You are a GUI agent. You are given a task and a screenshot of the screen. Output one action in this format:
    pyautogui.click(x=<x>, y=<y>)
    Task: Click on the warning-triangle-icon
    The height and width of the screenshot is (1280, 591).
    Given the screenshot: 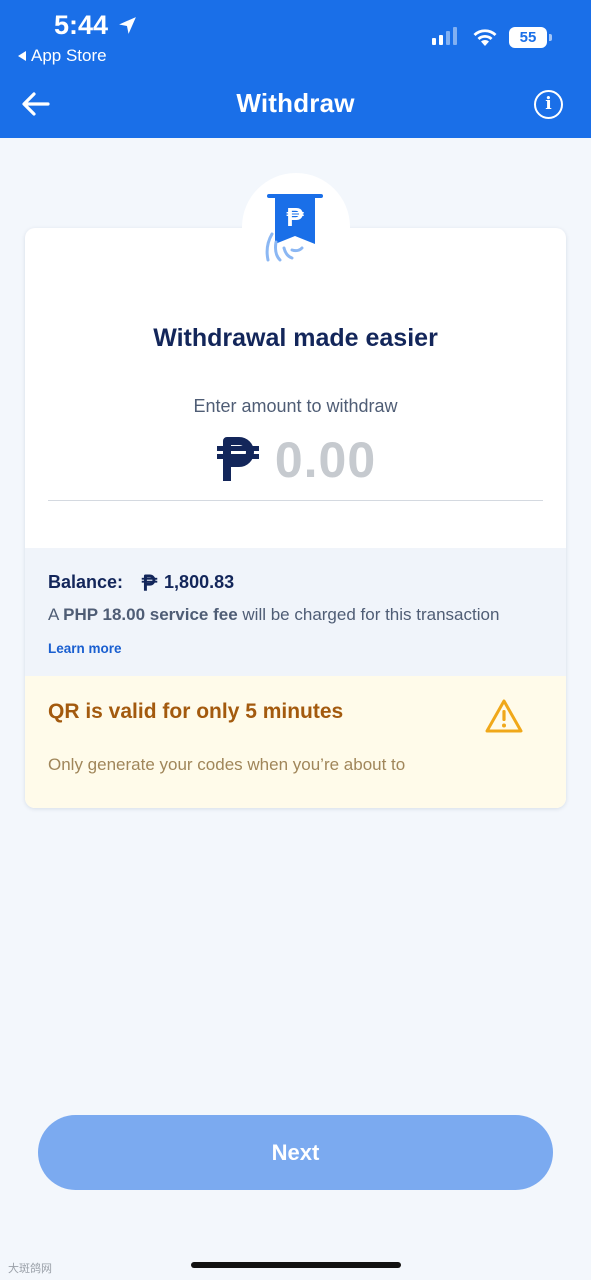 What is the action you would take?
    pyautogui.click(x=504, y=716)
    